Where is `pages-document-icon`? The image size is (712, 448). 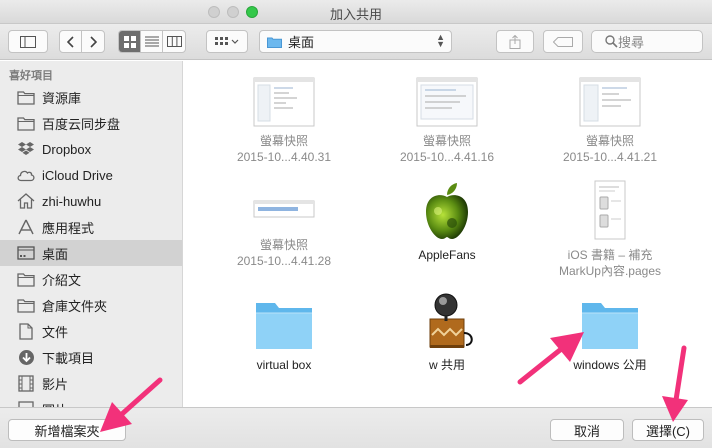 pages-document-icon is located at coordinates (610, 210).